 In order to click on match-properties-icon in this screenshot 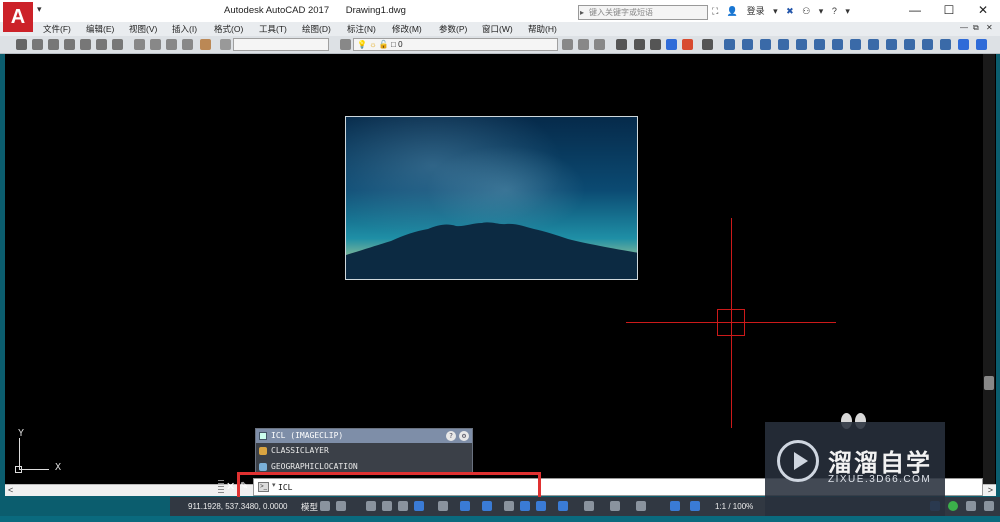, I will do `click(187, 44)`.